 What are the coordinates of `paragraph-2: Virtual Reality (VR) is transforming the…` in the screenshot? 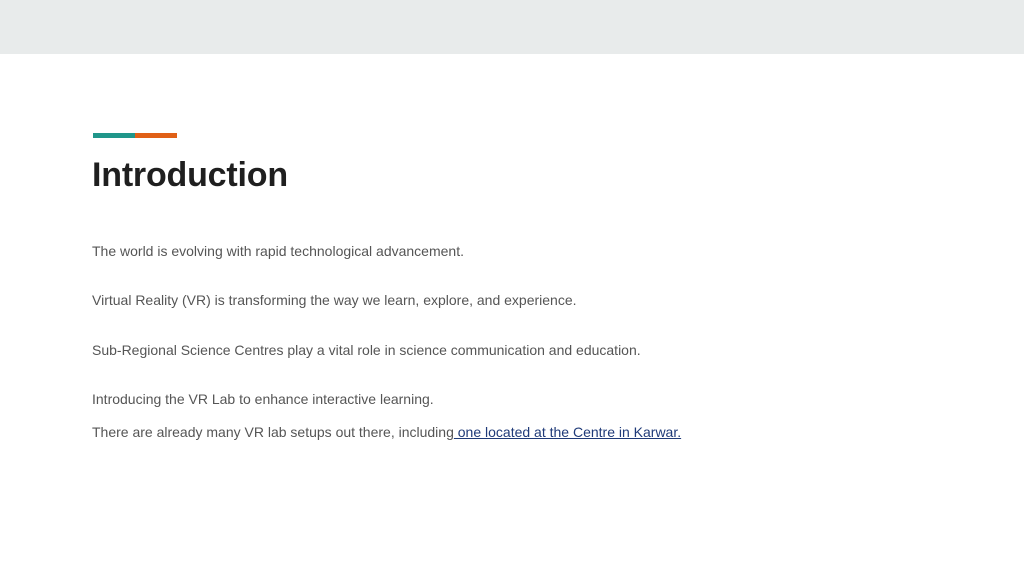 It's located at (334, 300).